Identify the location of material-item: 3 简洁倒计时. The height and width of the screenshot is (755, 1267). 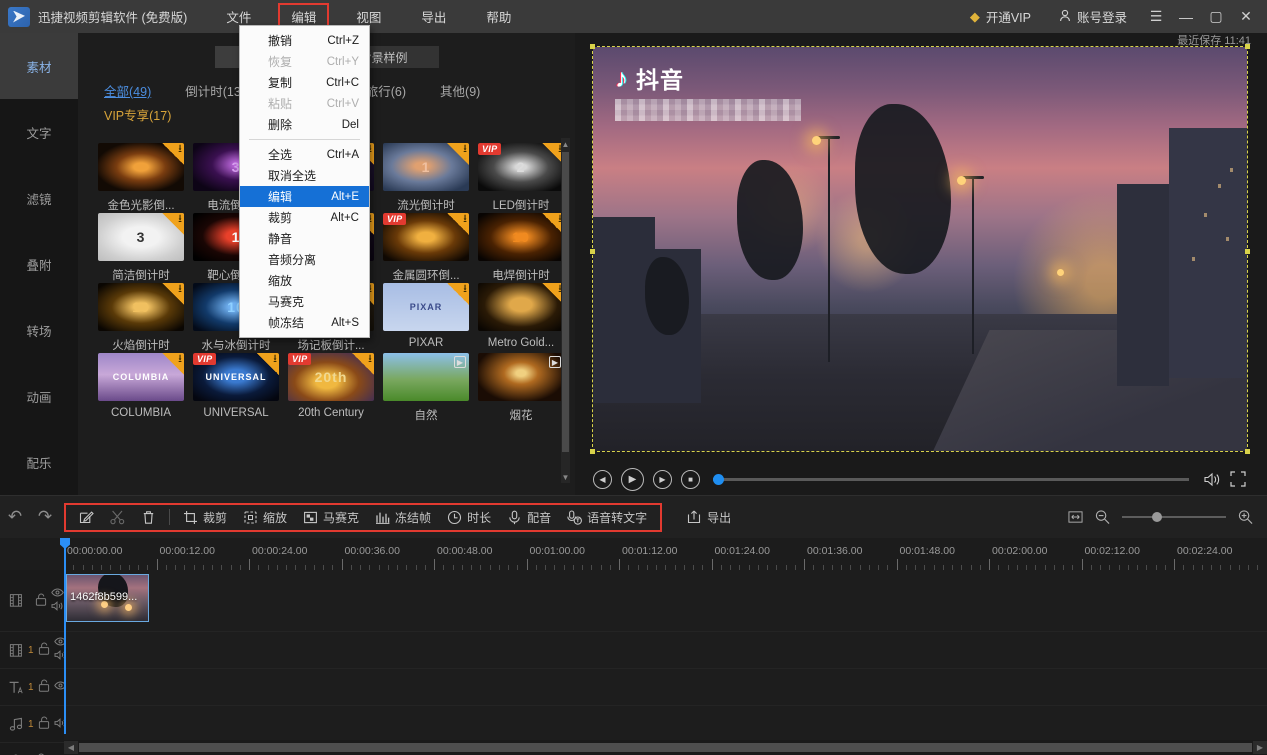
(145, 248).